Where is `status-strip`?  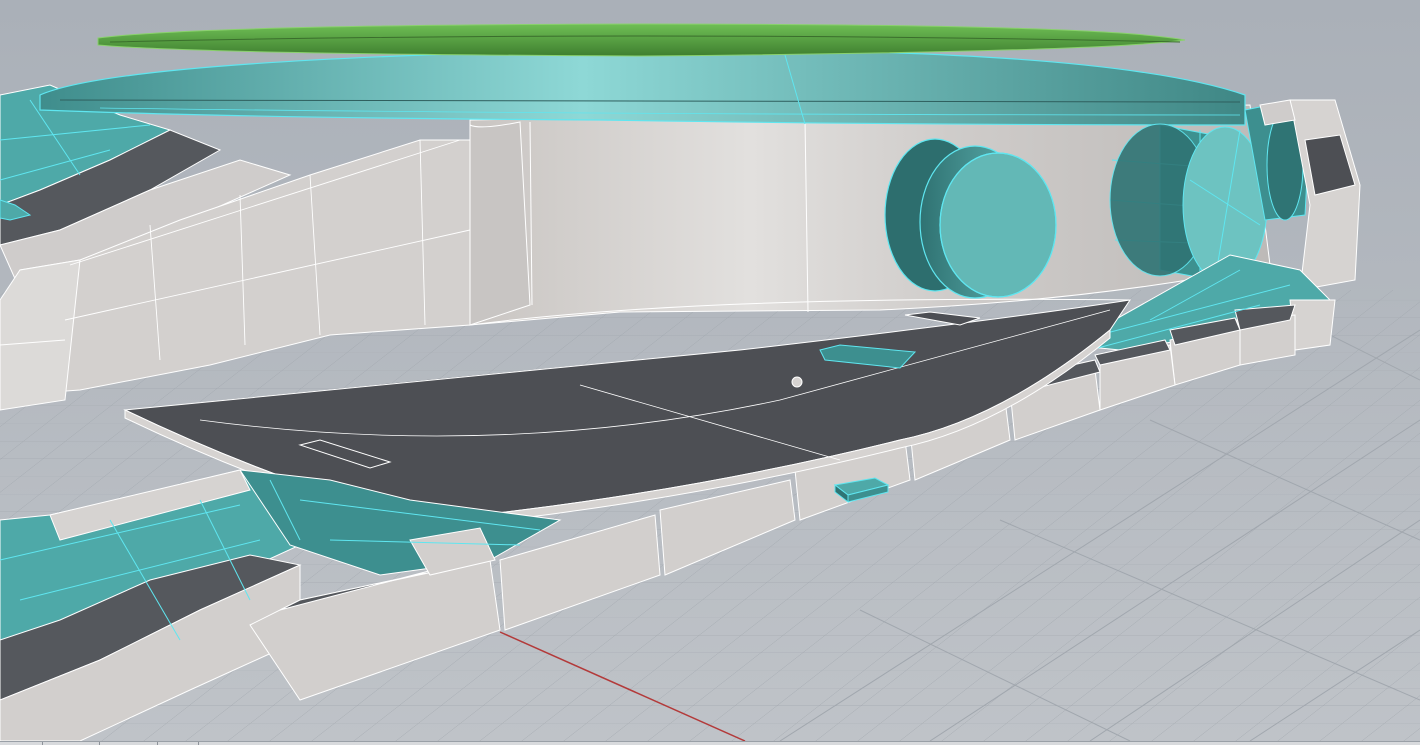
status-strip is located at coordinates (710, 743).